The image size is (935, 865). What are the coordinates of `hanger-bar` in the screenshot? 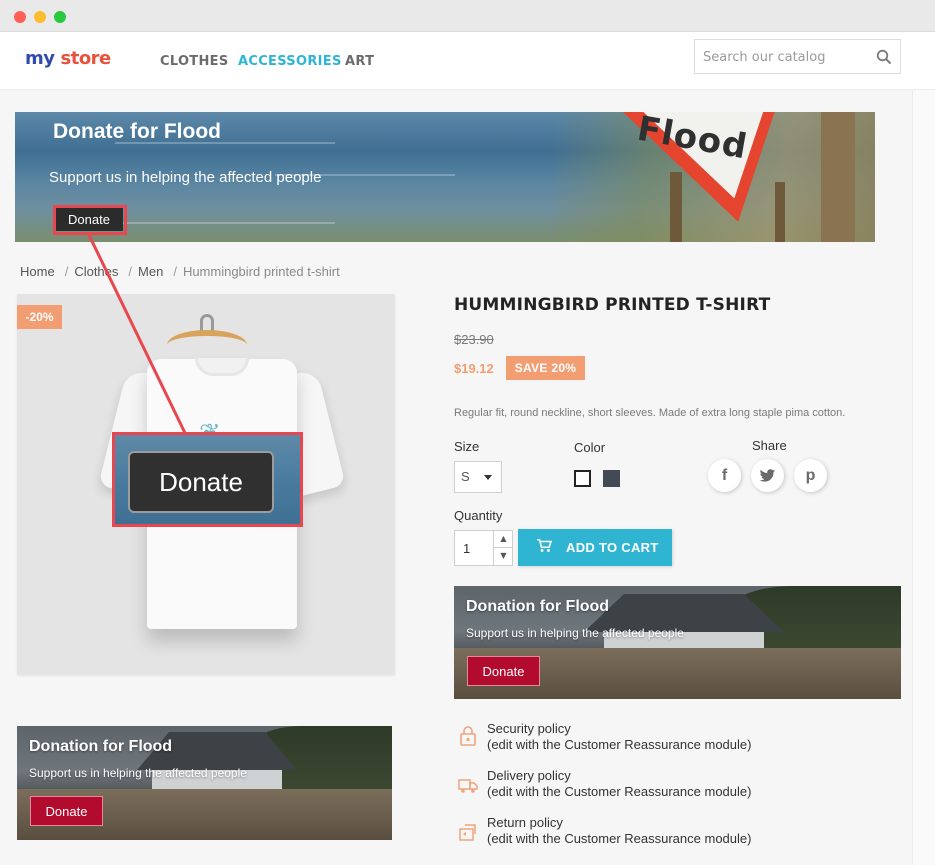 It's located at (207, 345).